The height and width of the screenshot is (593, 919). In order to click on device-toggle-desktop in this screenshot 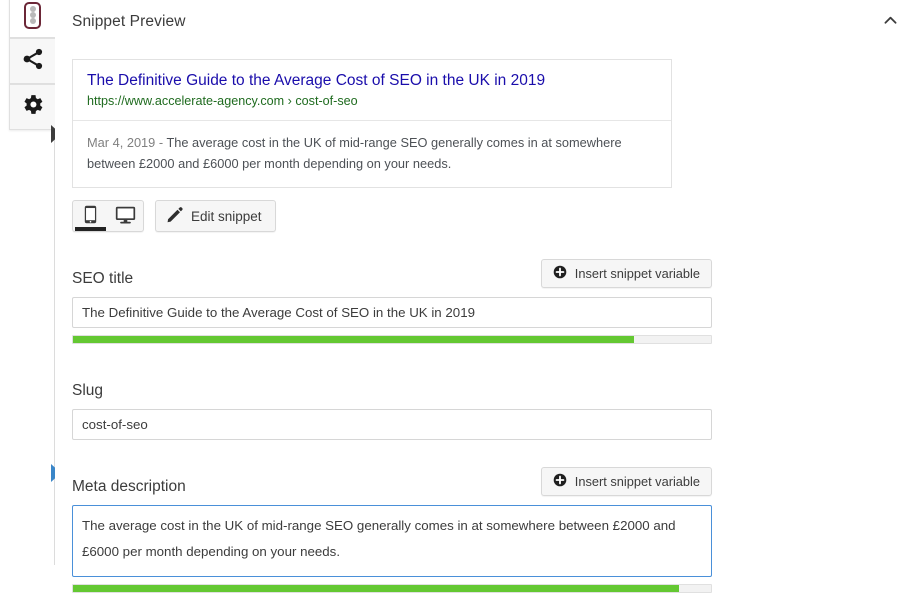, I will do `click(125, 216)`.